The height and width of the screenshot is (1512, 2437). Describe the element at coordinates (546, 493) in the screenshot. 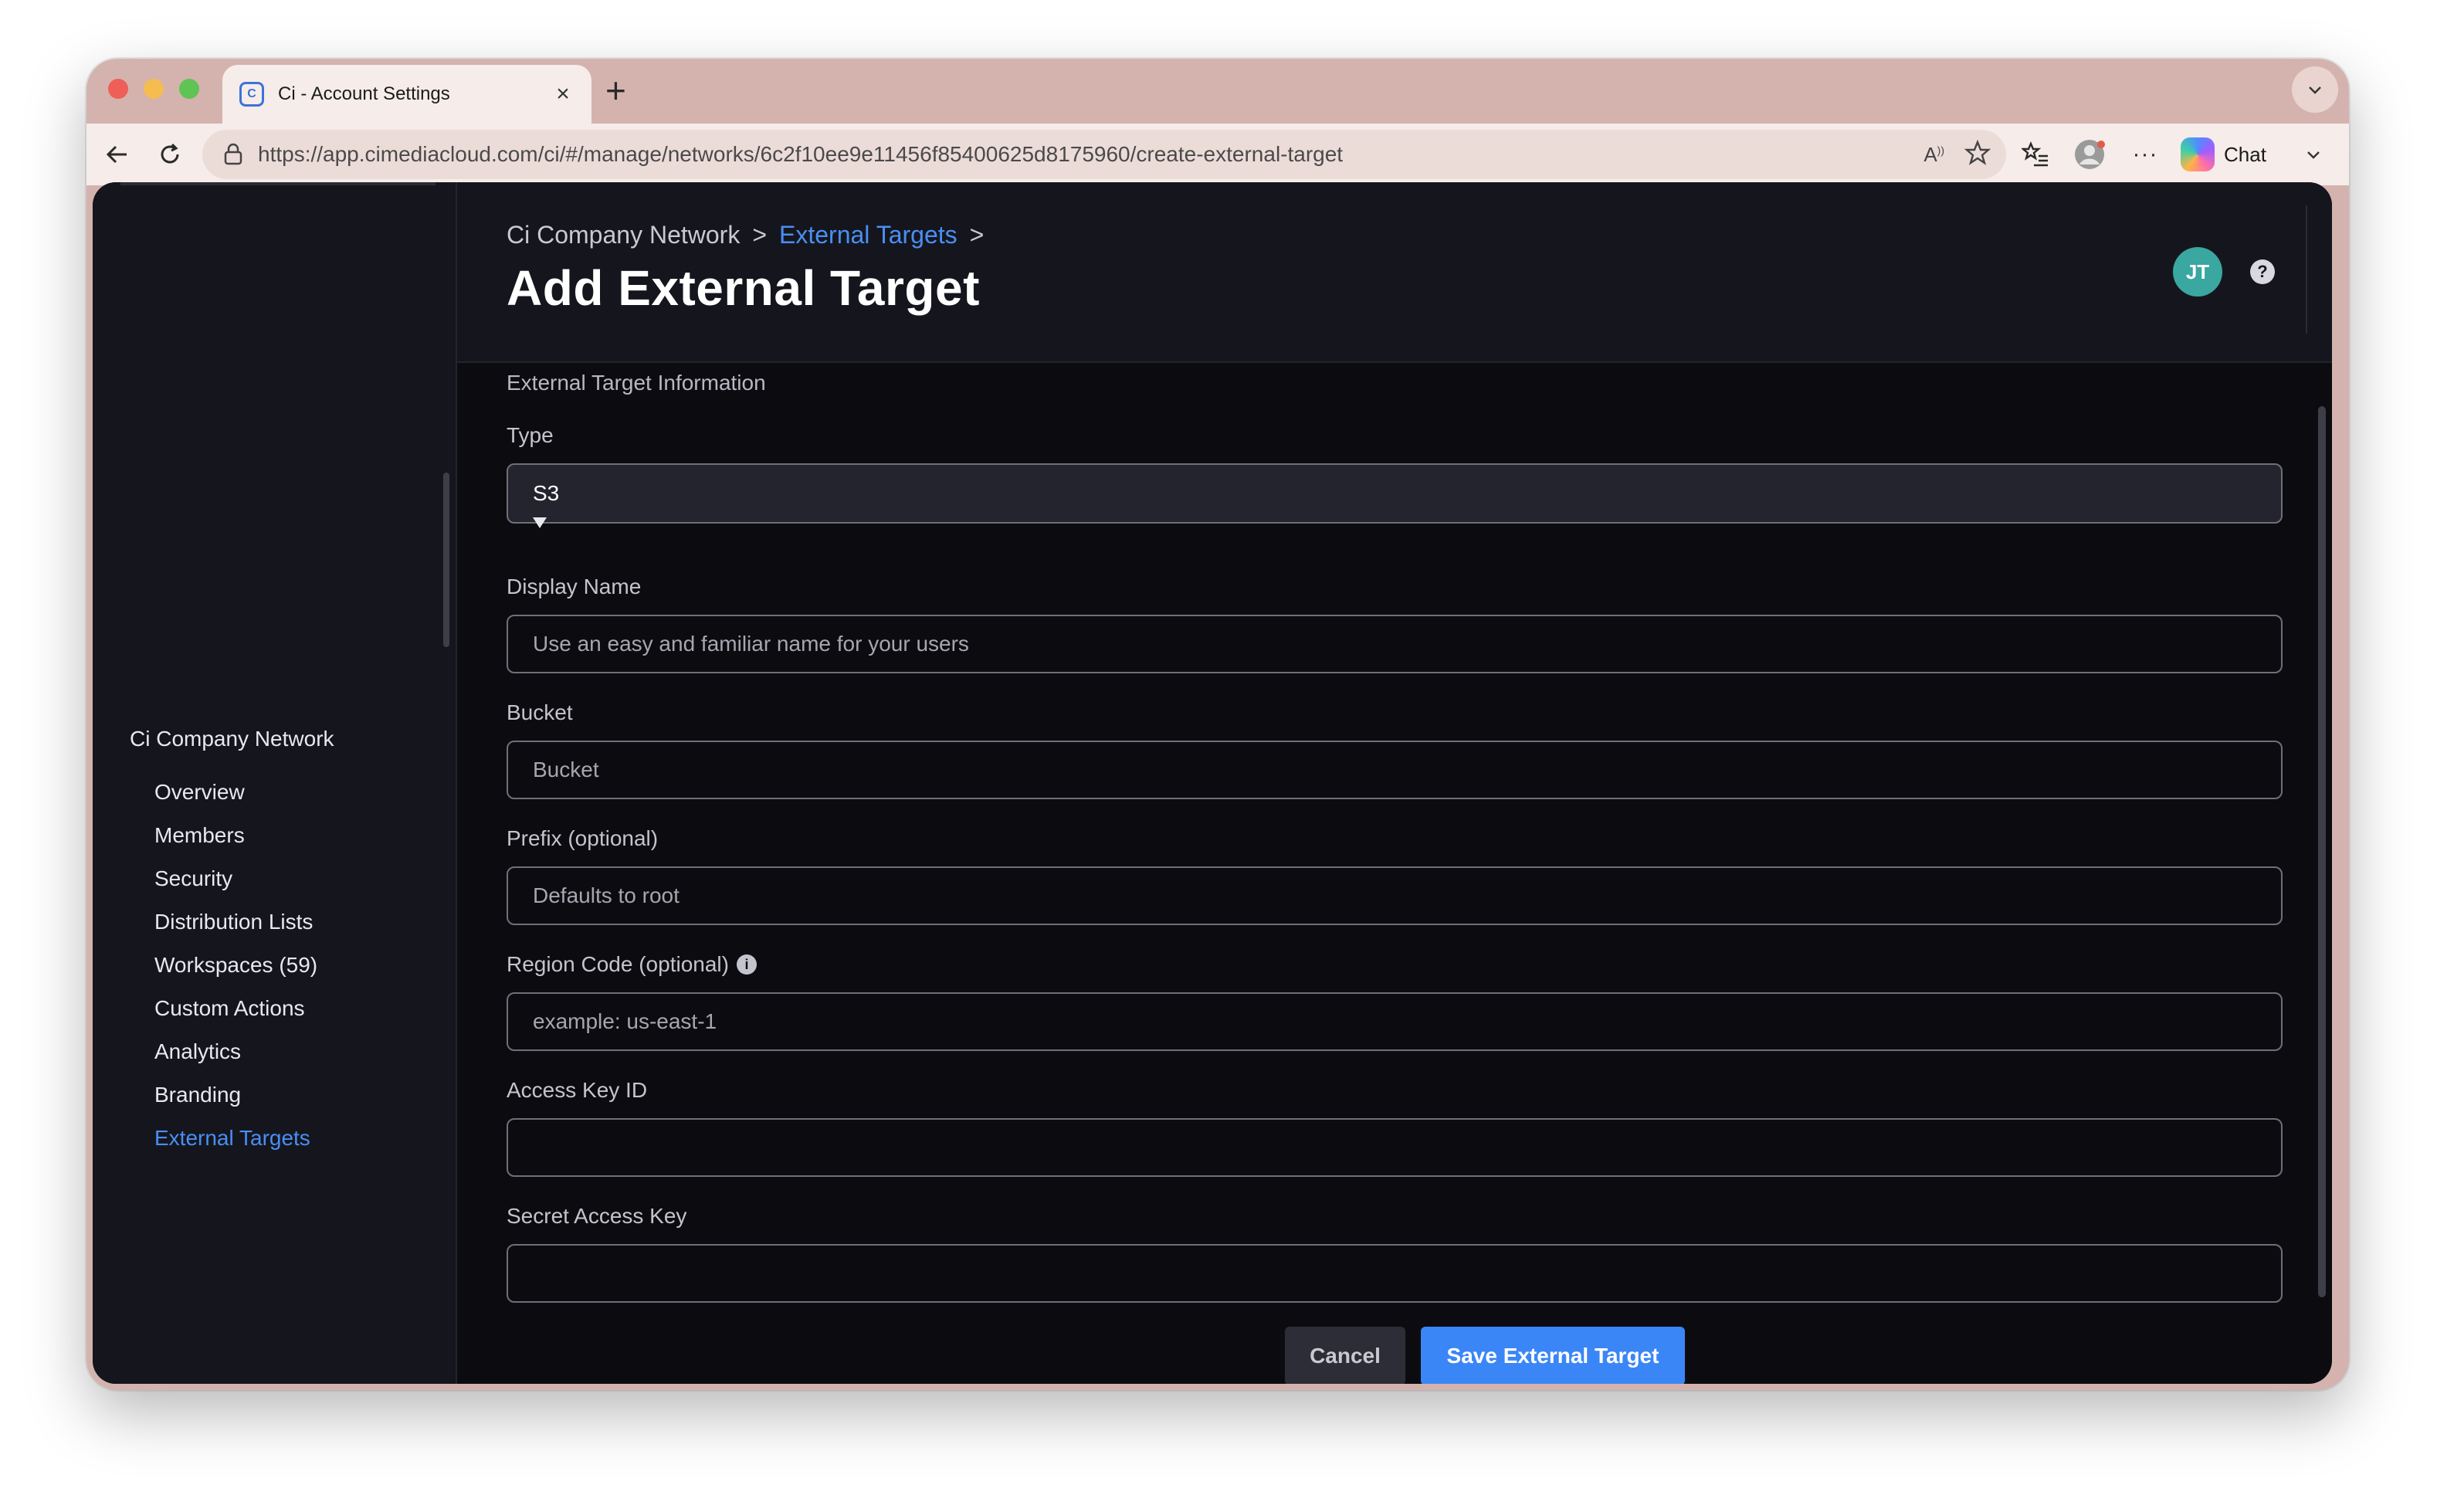

I see `type-select-value: S3` at that location.